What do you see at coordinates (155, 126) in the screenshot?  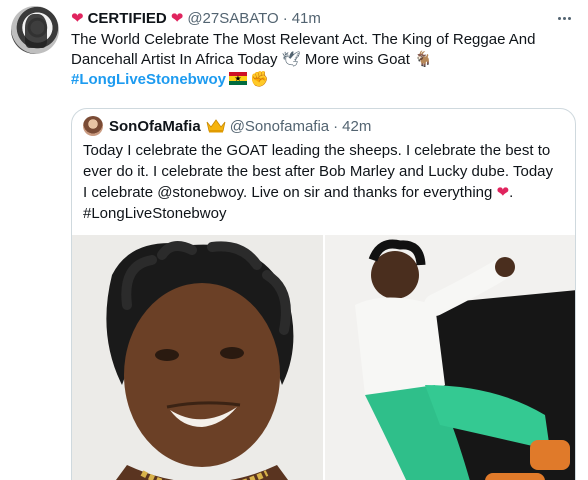 I see `quote-author-name: SonOfaMafia` at bounding box center [155, 126].